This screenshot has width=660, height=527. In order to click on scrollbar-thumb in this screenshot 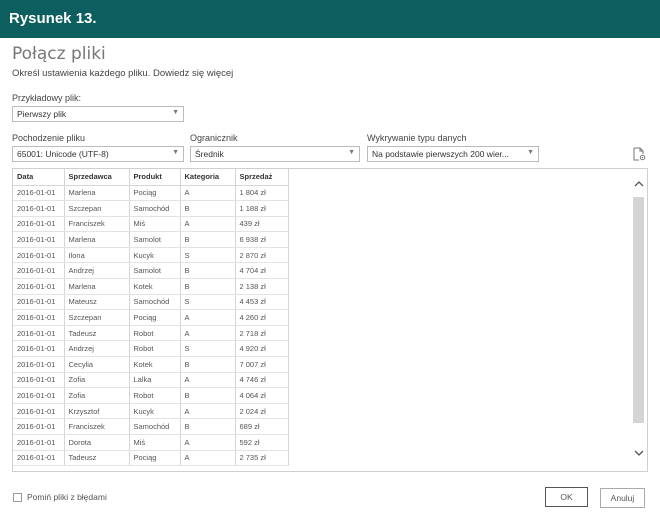, I will do `click(638, 310)`.